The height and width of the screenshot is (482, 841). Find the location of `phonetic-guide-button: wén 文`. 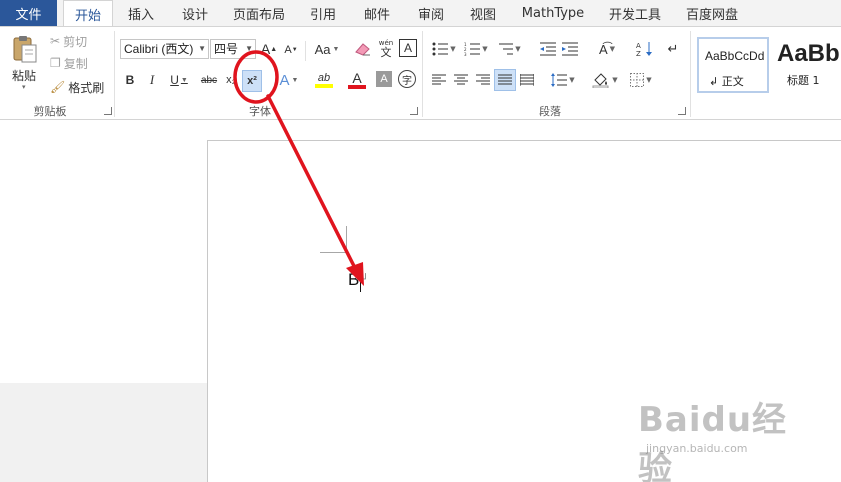

phonetic-guide-button: wén 文 is located at coordinates (386, 48).